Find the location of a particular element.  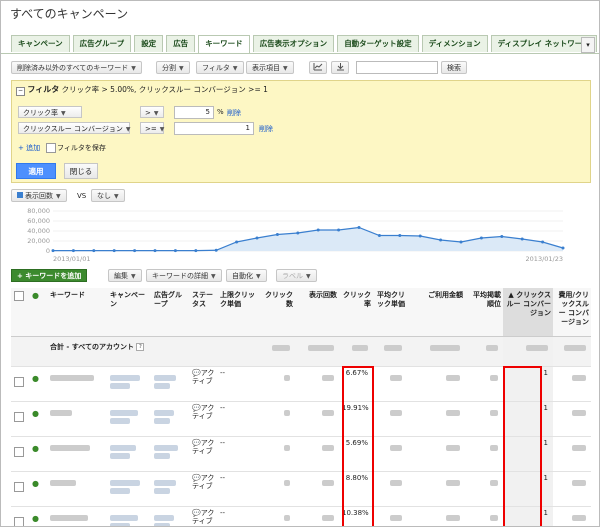

tab-ad-extensions: 広告表示オプション is located at coordinates (293, 43).